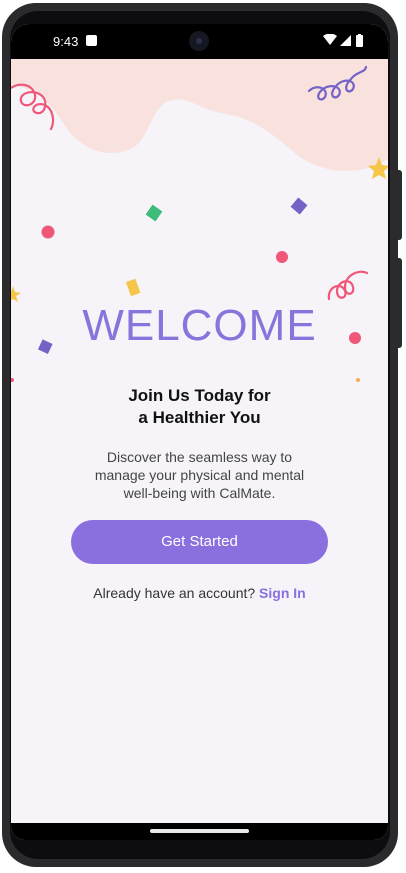 Image resolution: width=406 pixels, height=873 pixels. I want to click on description-line: Discover the seamless way to, so click(199, 457).